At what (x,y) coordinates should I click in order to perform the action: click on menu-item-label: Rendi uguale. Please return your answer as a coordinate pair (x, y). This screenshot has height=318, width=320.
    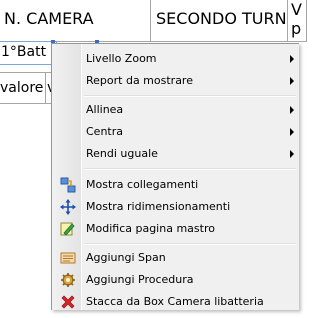
    Looking at the image, I should click on (122, 153).